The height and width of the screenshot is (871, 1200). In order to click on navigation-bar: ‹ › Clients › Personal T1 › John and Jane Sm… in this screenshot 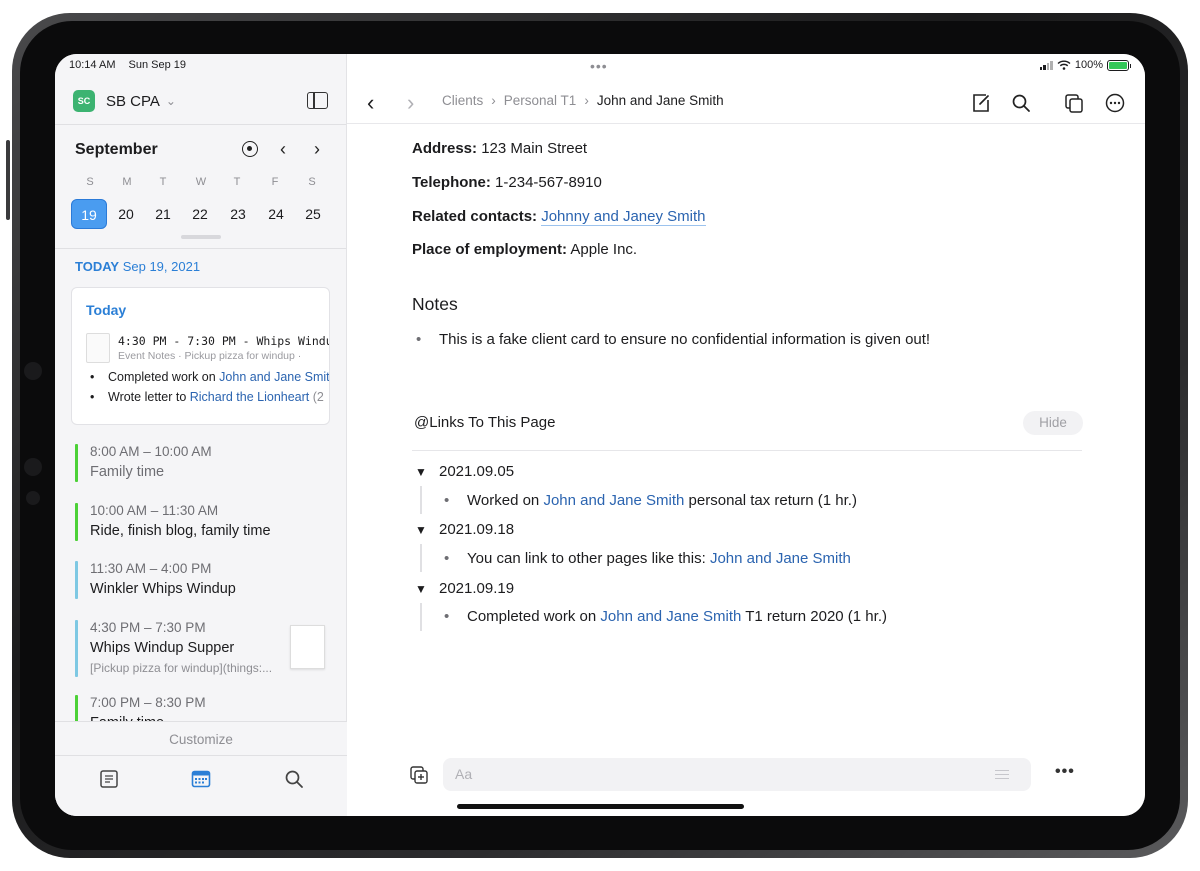, I will do `click(746, 103)`.